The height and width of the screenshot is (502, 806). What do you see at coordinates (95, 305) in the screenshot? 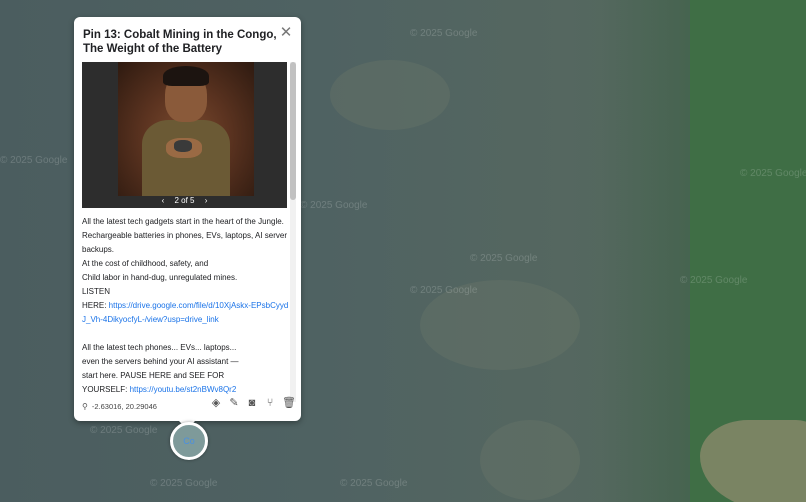
I see `description-text: HERE:` at bounding box center [95, 305].